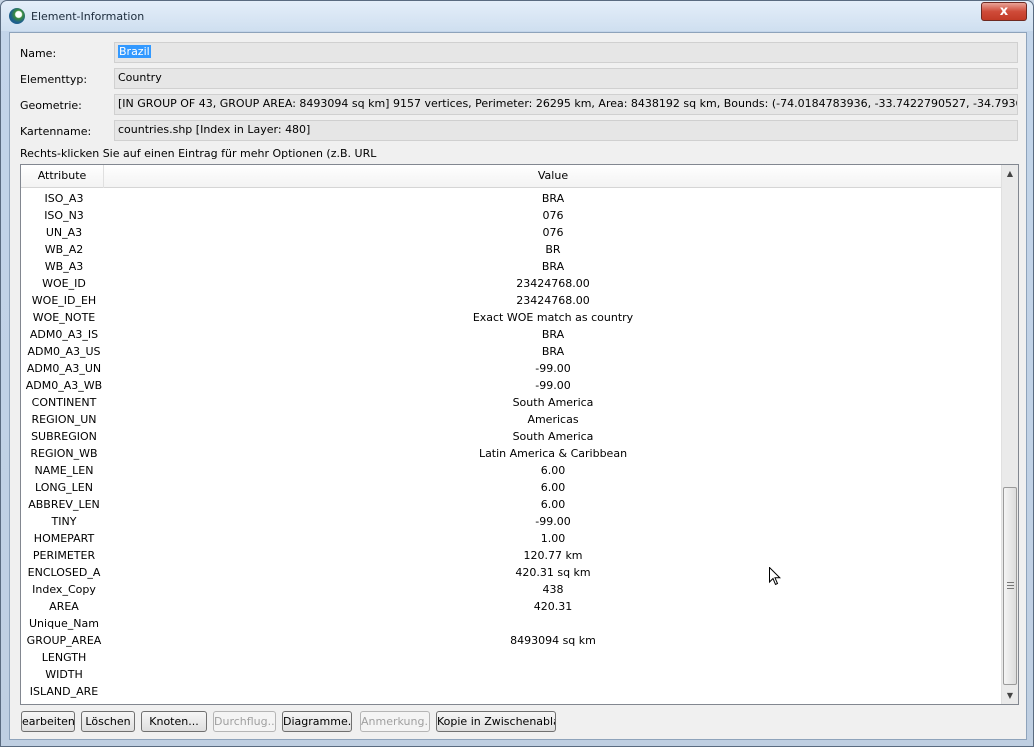  I want to click on table-row: LONG_LEN 6.00, so click(511, 487).